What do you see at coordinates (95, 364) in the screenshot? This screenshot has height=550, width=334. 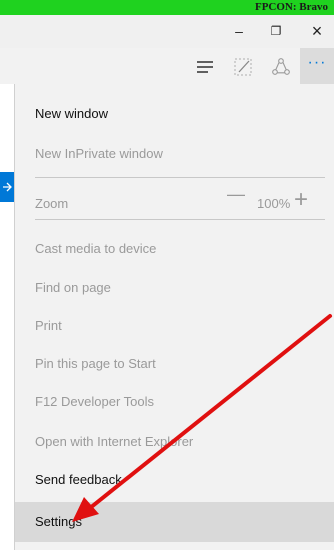 I see `menu-item-pin-to-start: Pin this page to Start` at bounding box center [95, 364].